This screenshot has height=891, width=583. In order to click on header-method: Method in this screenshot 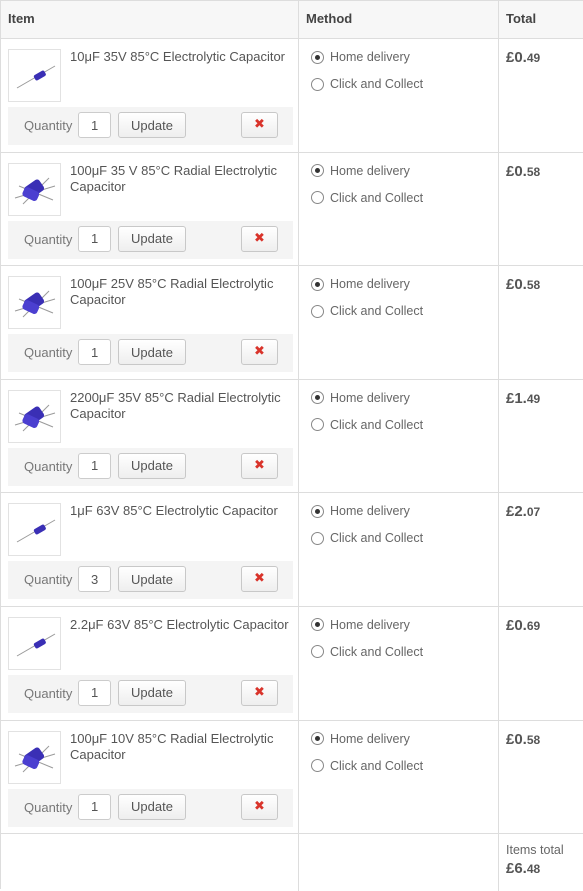, I will do `click(399, 19)`.